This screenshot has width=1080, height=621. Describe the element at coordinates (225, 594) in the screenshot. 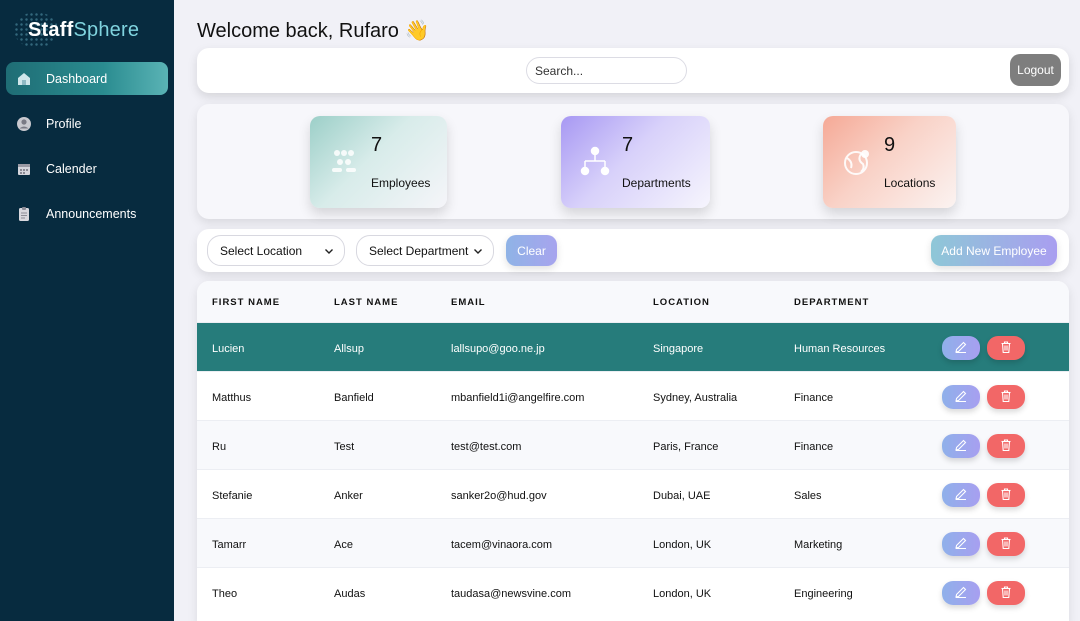

I see `cell-first-name: Theo` at that location.